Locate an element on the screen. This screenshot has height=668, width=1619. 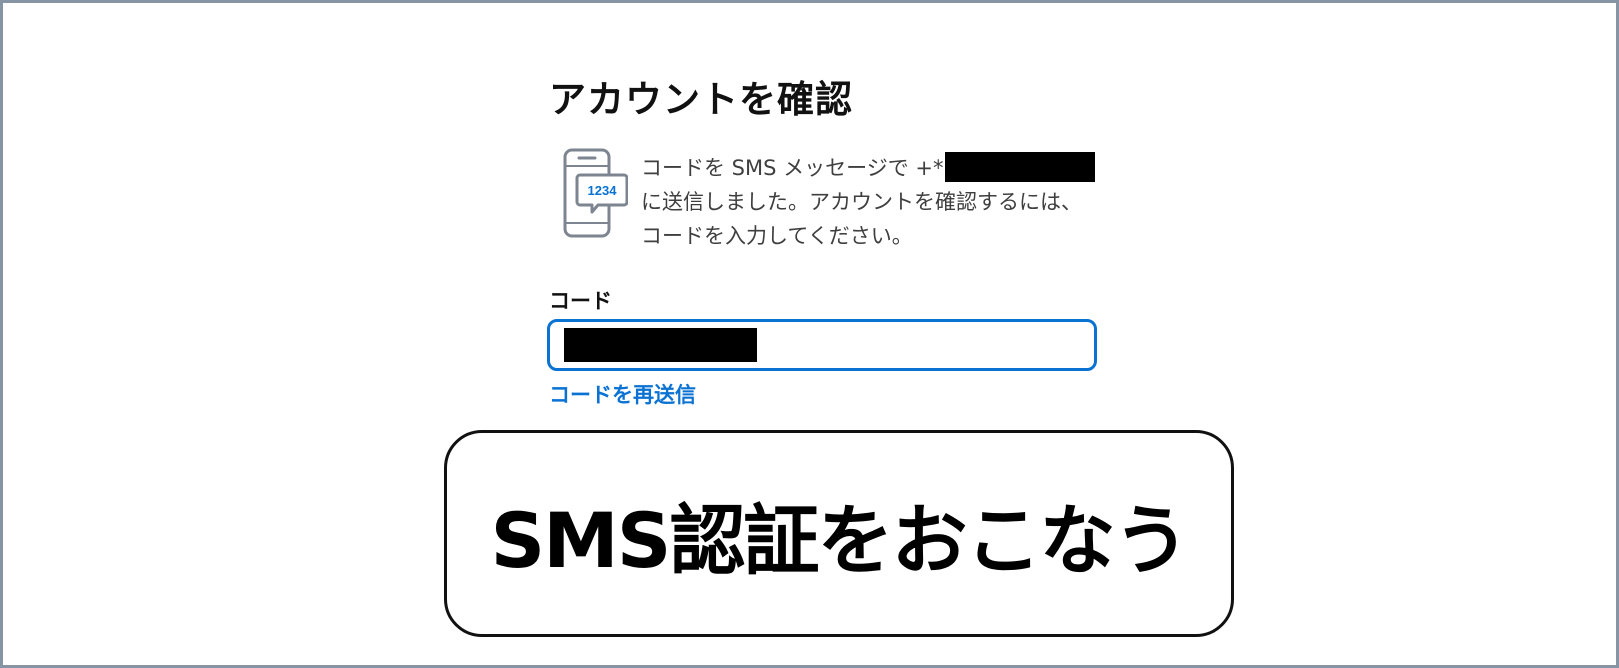
icon-code-text: 1234 is located at coordinates (603, 190).